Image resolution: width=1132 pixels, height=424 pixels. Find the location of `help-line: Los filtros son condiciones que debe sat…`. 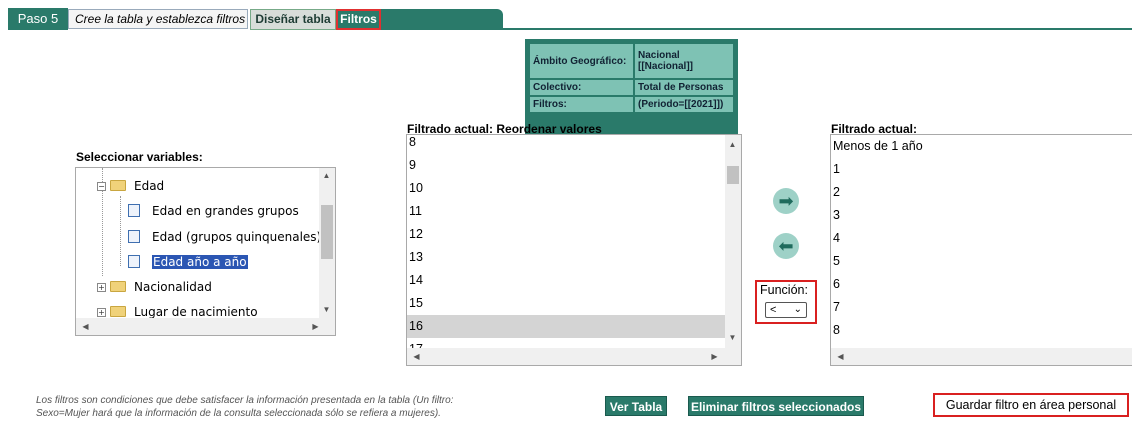

help-line: Los filtros son condiciones que debe sat… is located at coordinates (245, 400).